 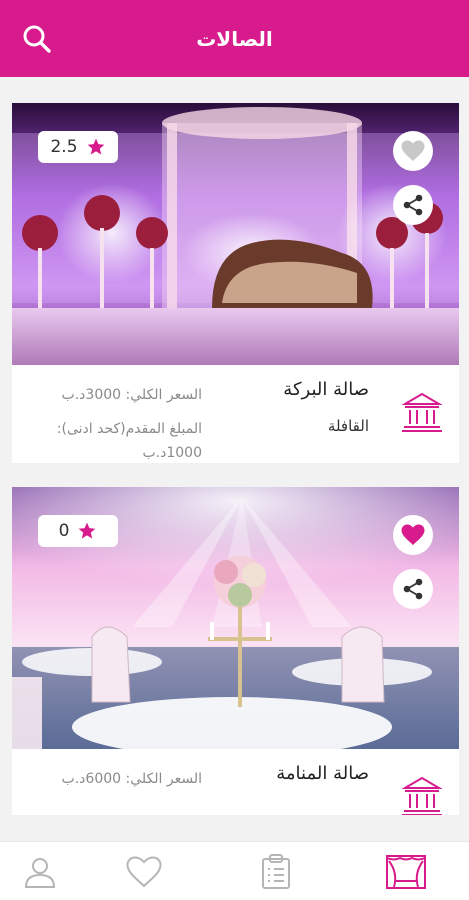 I want to click on tab-bookings, so click(x=276, y=872).